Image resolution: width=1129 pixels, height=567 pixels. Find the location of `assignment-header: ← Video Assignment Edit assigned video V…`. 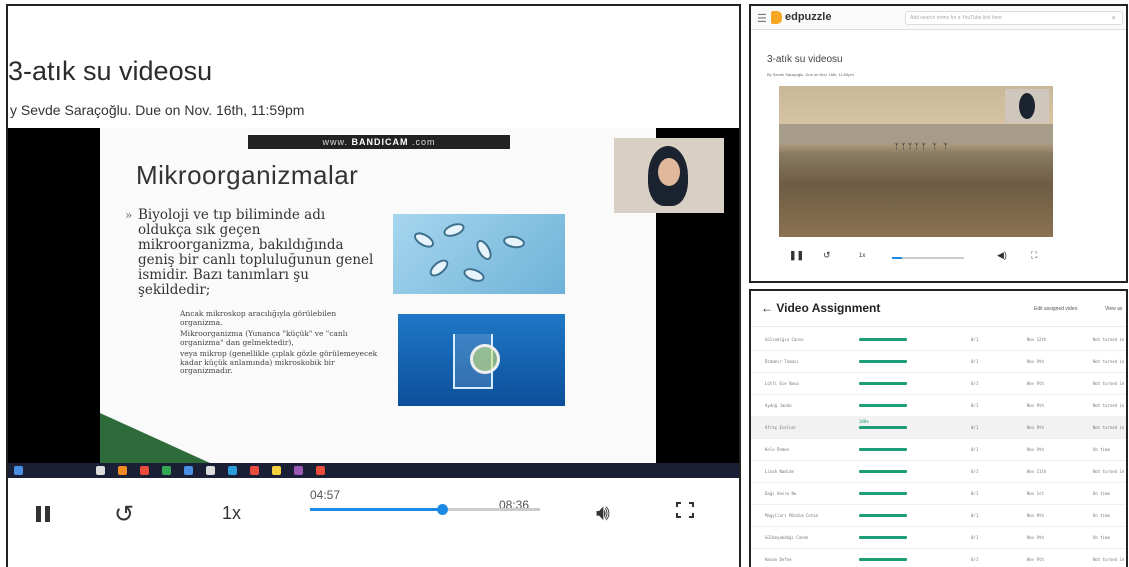

assignment-header: ← Video Assignment Edit assigned video V… is located at coordinates (938, 309).